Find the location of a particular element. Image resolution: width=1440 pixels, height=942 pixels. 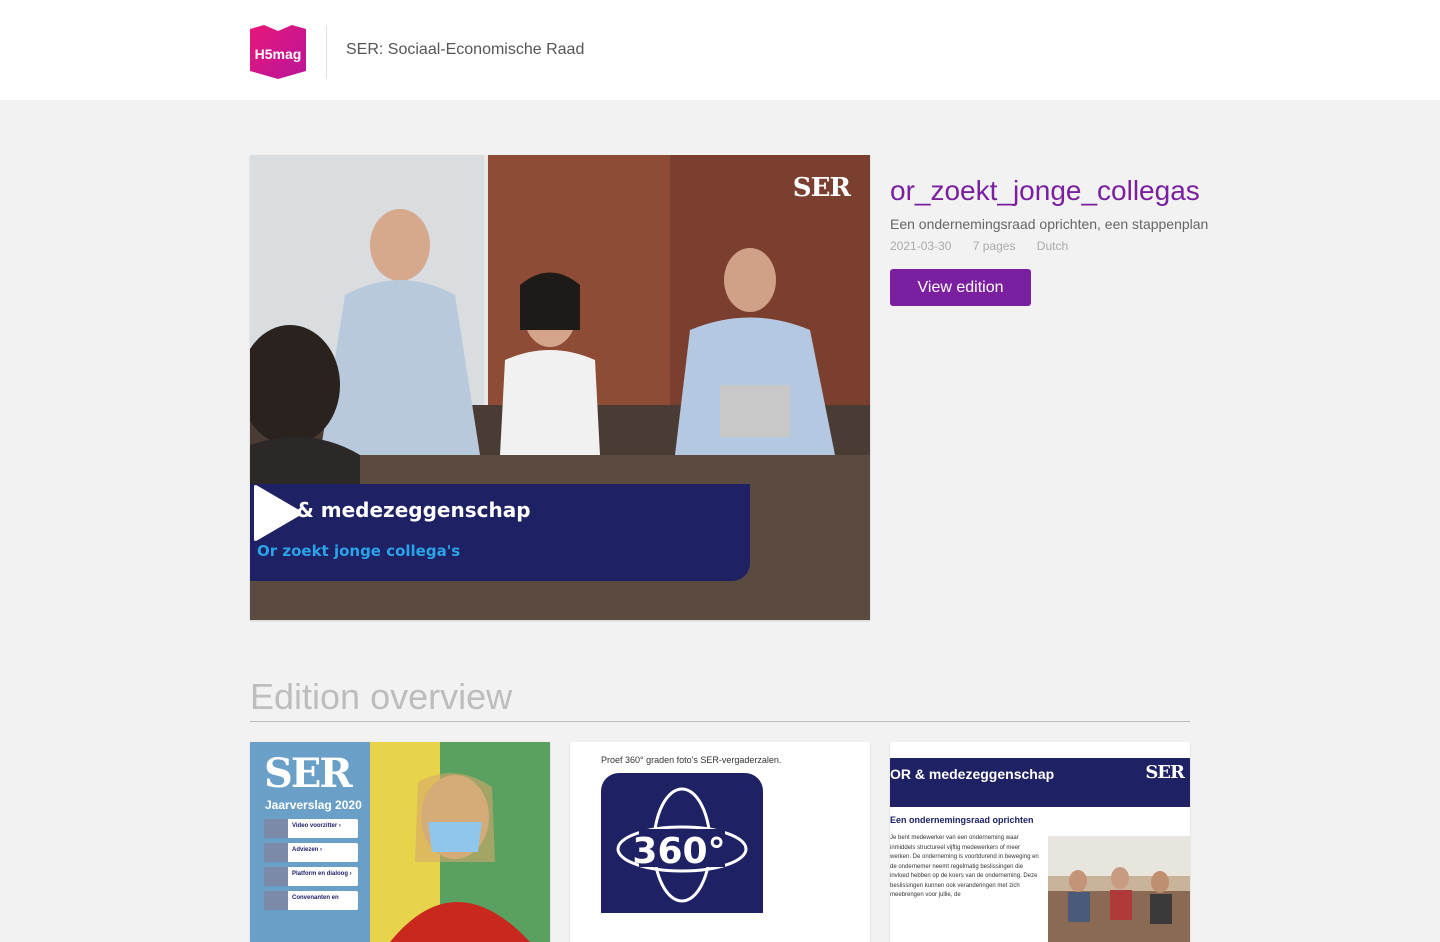

edition-title: or_zoekt_jonge_collegas is located at coordinates (1045, 190).